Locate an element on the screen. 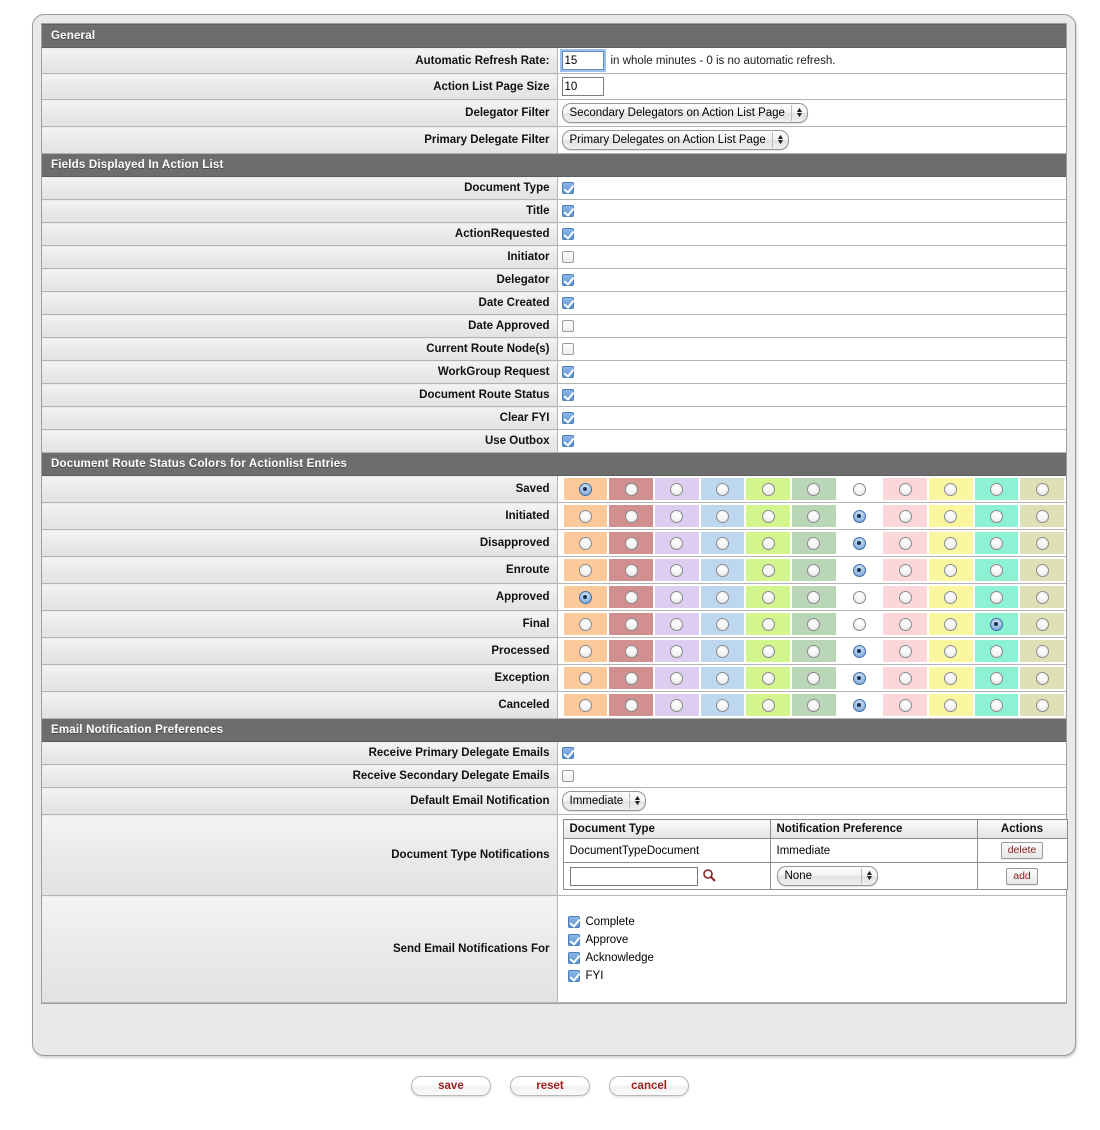 The height and width of the screenshot is (1130, 1100). status-saved-radio-khaki is located at coordinates (1042, 489).